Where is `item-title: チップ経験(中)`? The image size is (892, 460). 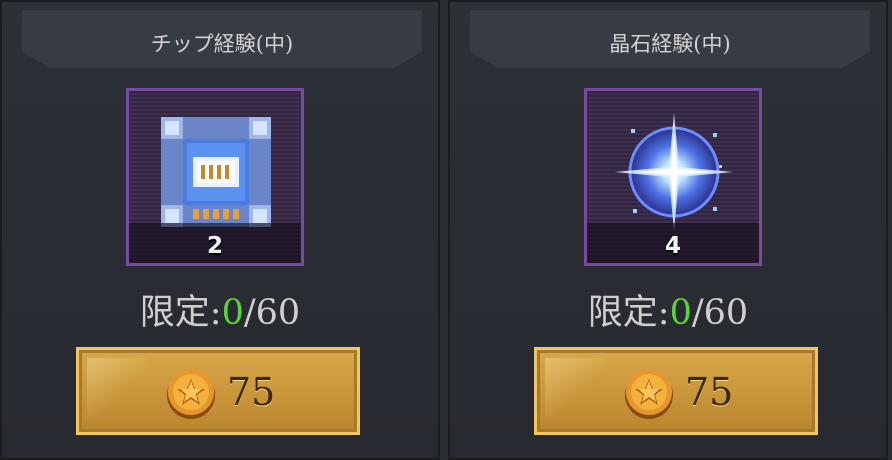 item-title: チップ経験(中) is located at coordinates (222, 44).